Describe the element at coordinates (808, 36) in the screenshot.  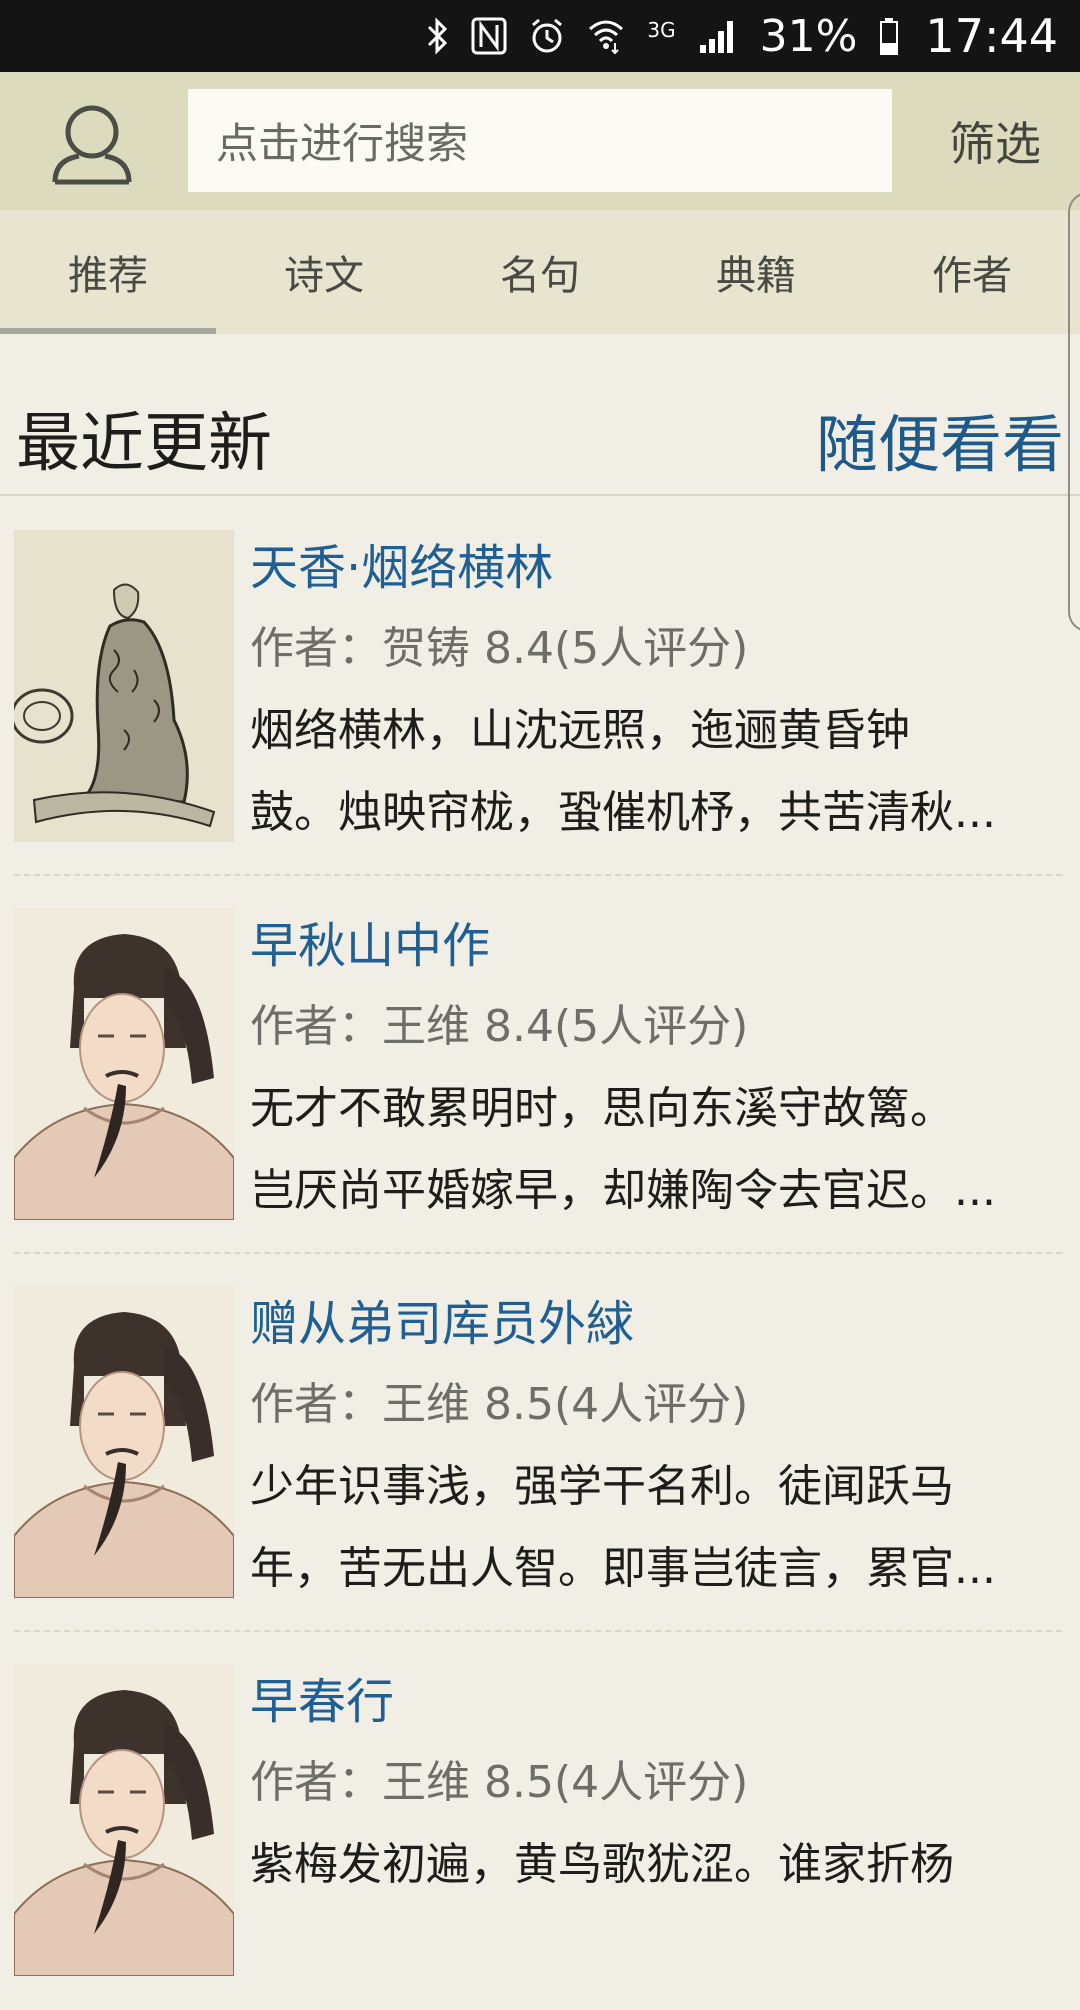
I see `battery-percent: 31%` at that location.